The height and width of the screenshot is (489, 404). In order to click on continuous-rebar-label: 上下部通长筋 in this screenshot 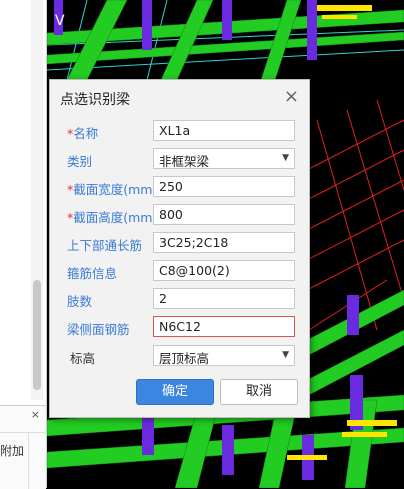, I will do `click(105, 245)`.